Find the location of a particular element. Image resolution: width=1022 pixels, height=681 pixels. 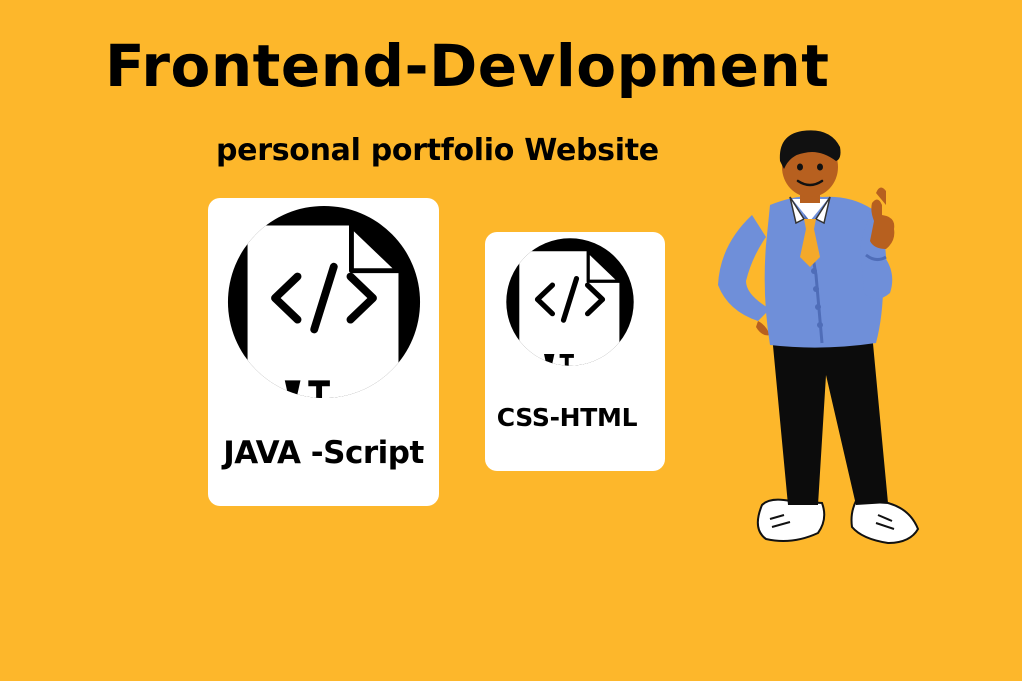

css-html-card-label: CSS-HTML is located at coordinates (567, 417).